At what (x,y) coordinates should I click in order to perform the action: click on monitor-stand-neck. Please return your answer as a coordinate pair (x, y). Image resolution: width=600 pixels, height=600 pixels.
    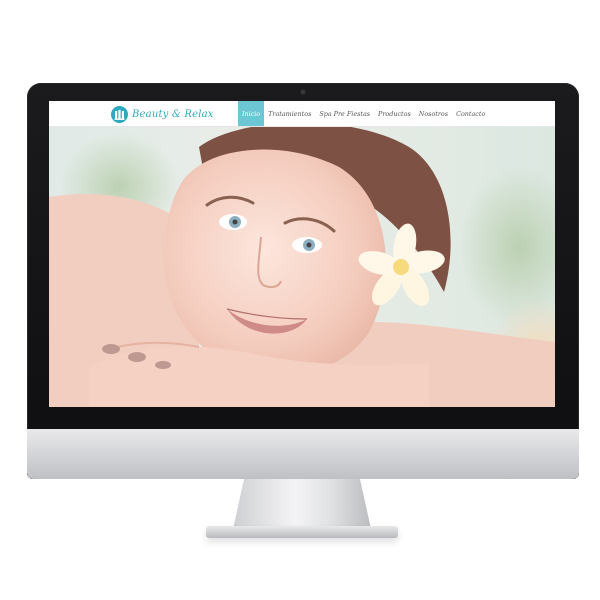
    Looking at the image, I should click on (302, 504).